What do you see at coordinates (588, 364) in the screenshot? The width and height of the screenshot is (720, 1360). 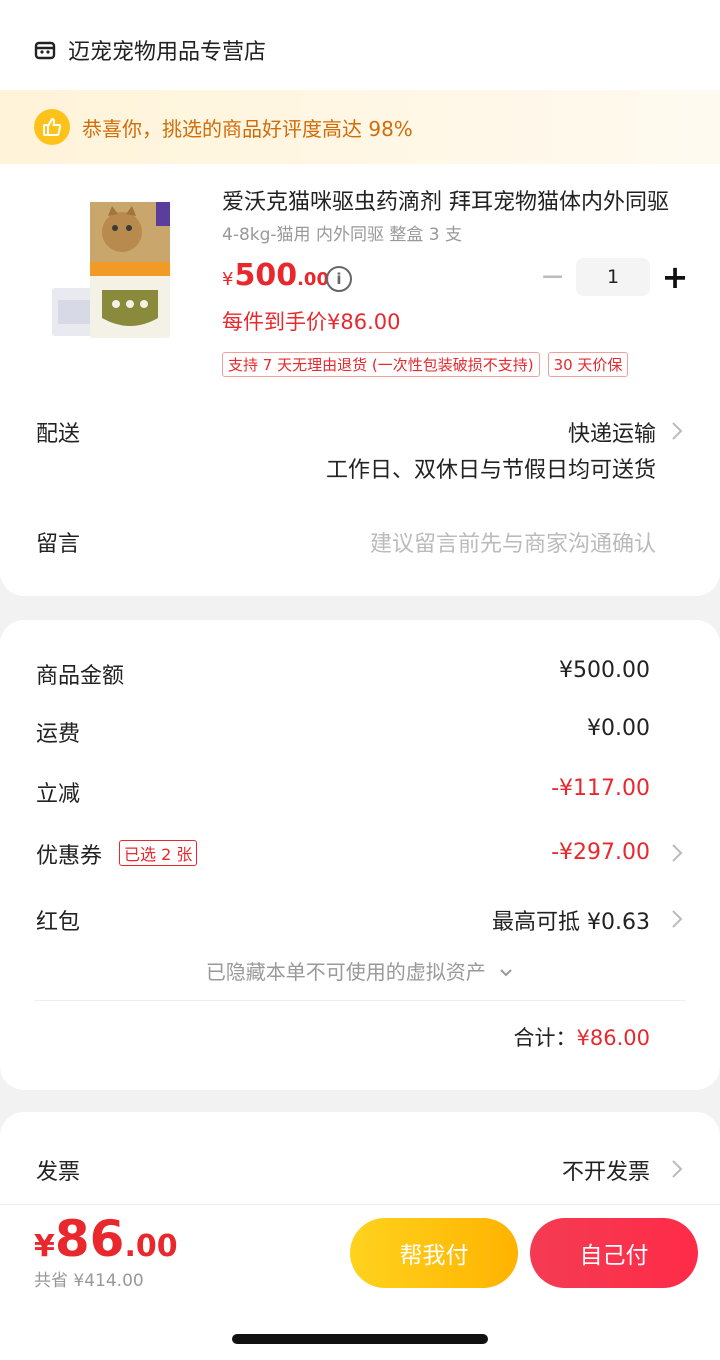 I see `price-protection-tag: 30 天价保` at bounding box center [588, 364].